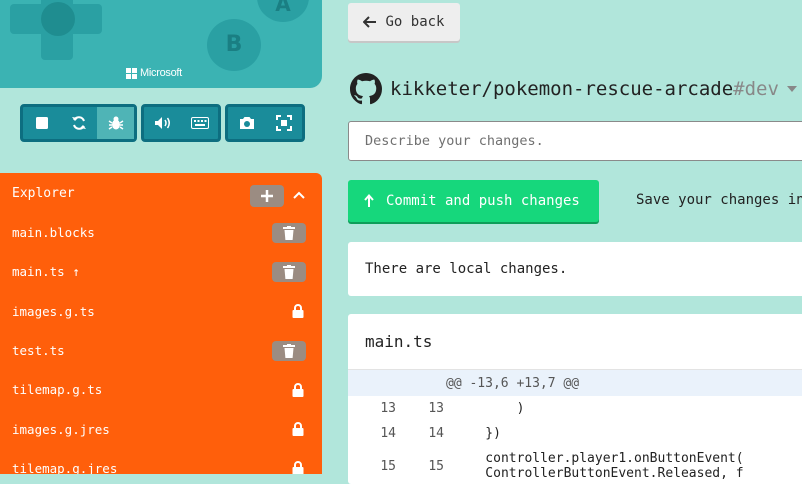 This screenshot has width=802, height=484. What do you see at coordinates (131, 73) in the screenshot?
I see `windows-logo-icon` at bounding box center [131, 73].